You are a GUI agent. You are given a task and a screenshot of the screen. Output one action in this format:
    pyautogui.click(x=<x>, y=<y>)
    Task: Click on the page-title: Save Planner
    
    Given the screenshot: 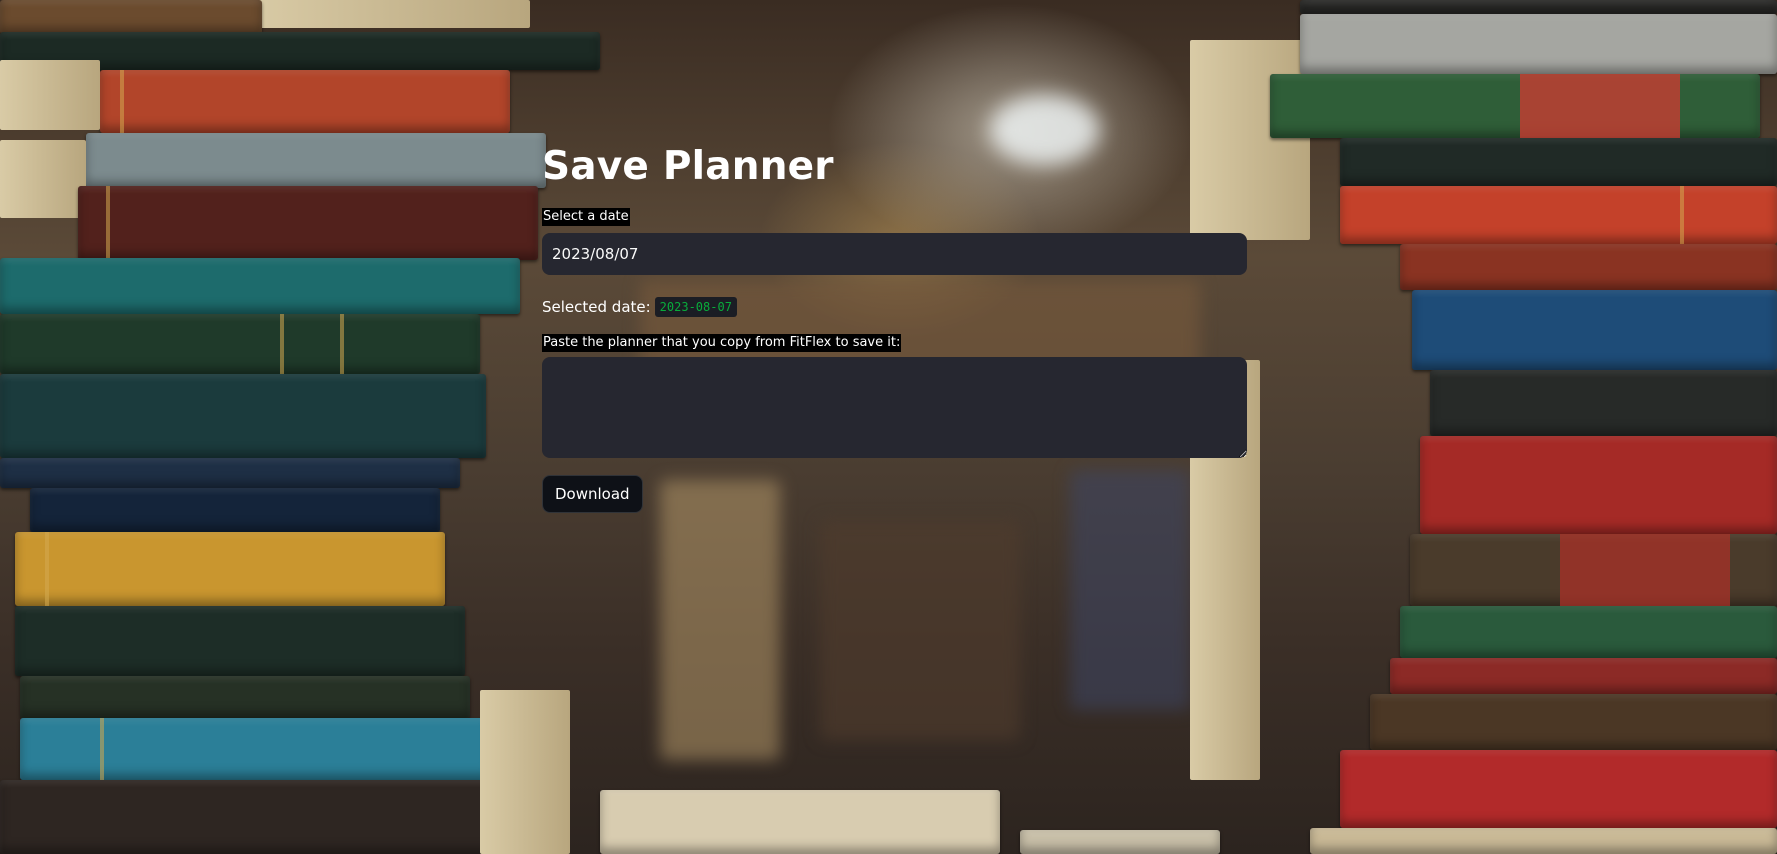 What is the action you would take?
    pyautogui.click(x=688, y=166)
    